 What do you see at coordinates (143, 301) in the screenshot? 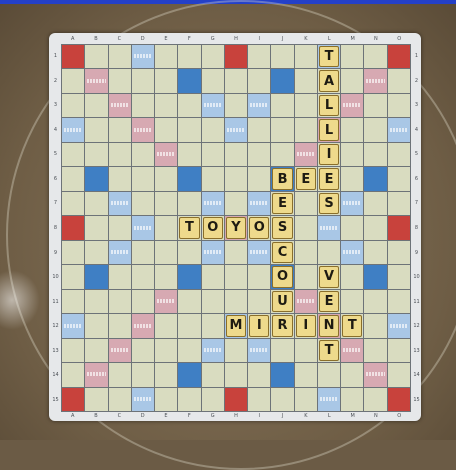
I see `board-square-D11` at bounding box center [143, 301].